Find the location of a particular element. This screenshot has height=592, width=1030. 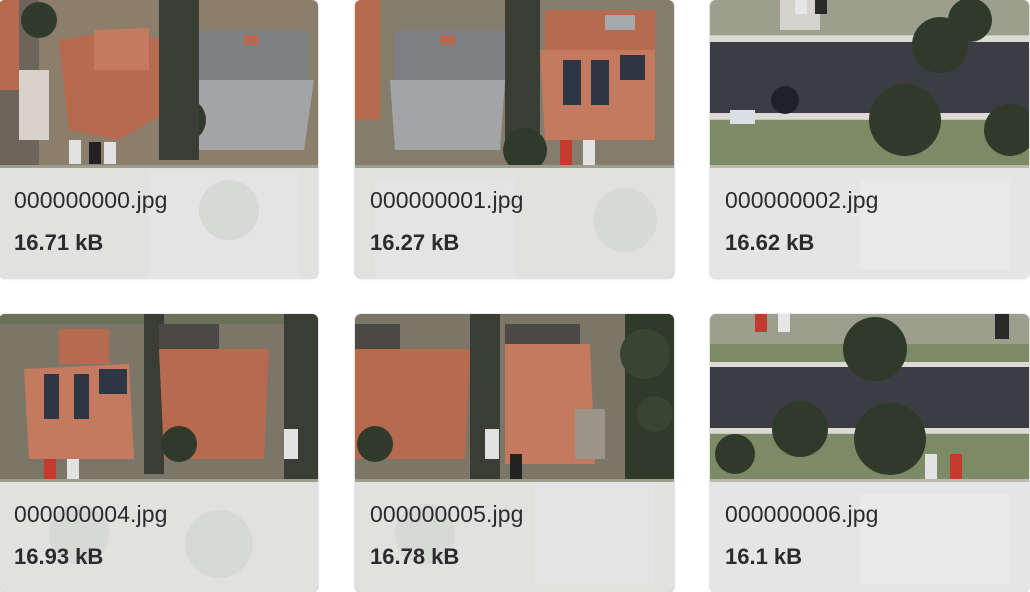

file-name: 000000002.jpg is located at coordinates (802, 200).